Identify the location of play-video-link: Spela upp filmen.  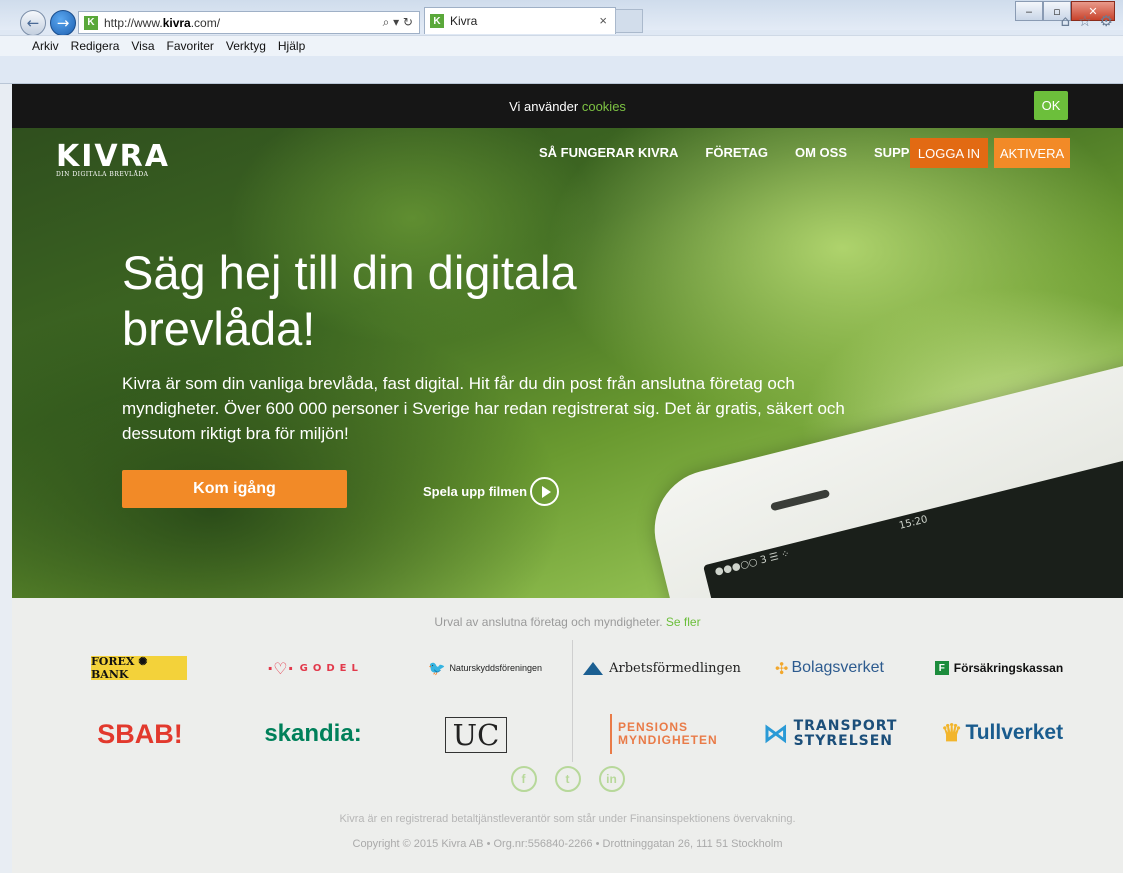
(491, 491).